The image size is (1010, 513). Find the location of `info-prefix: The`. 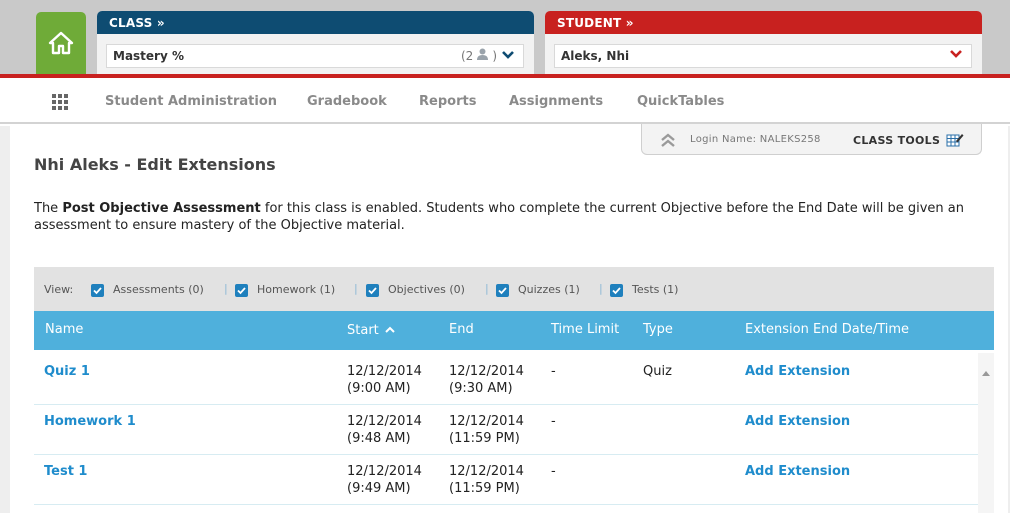

info-prefix: The is located at coordinates (48, 208).